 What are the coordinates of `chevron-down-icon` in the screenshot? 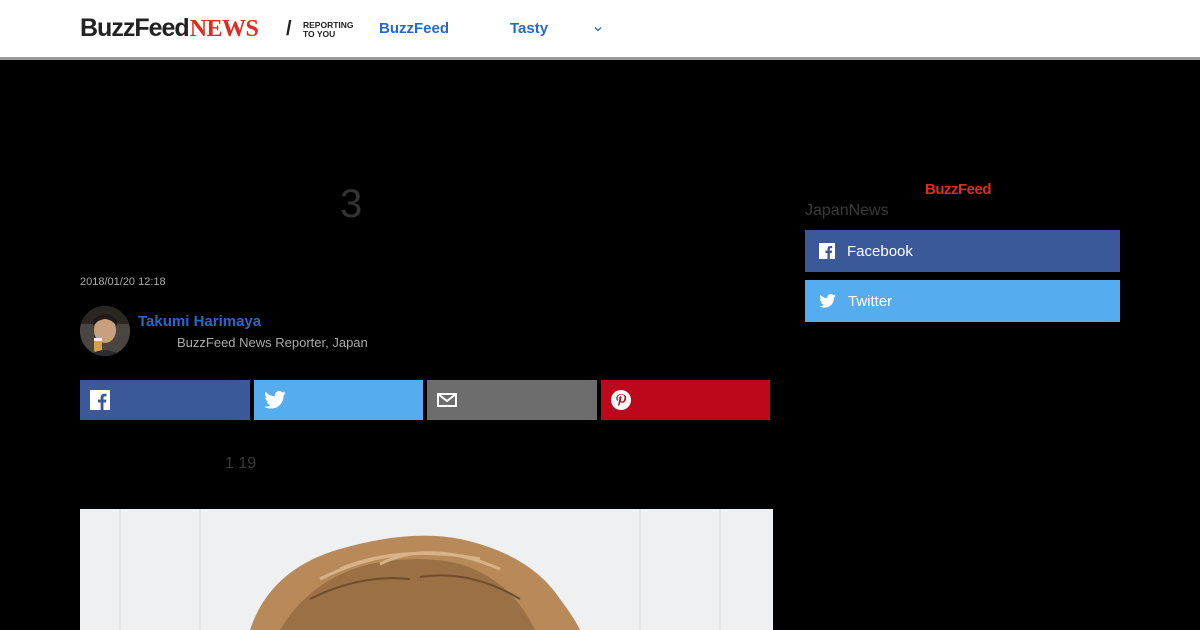 It's located at (598, 29).